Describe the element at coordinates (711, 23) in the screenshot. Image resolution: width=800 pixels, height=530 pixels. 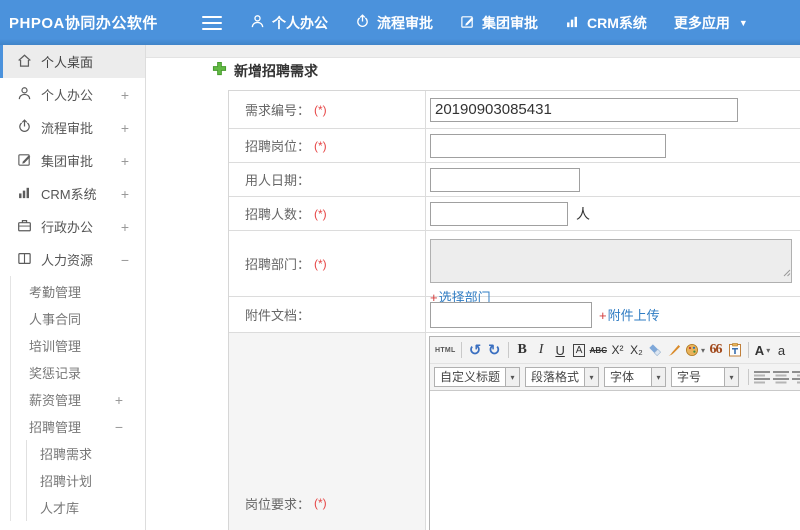
I see `nav-more-apps: 更多应用 ▼` at that location.